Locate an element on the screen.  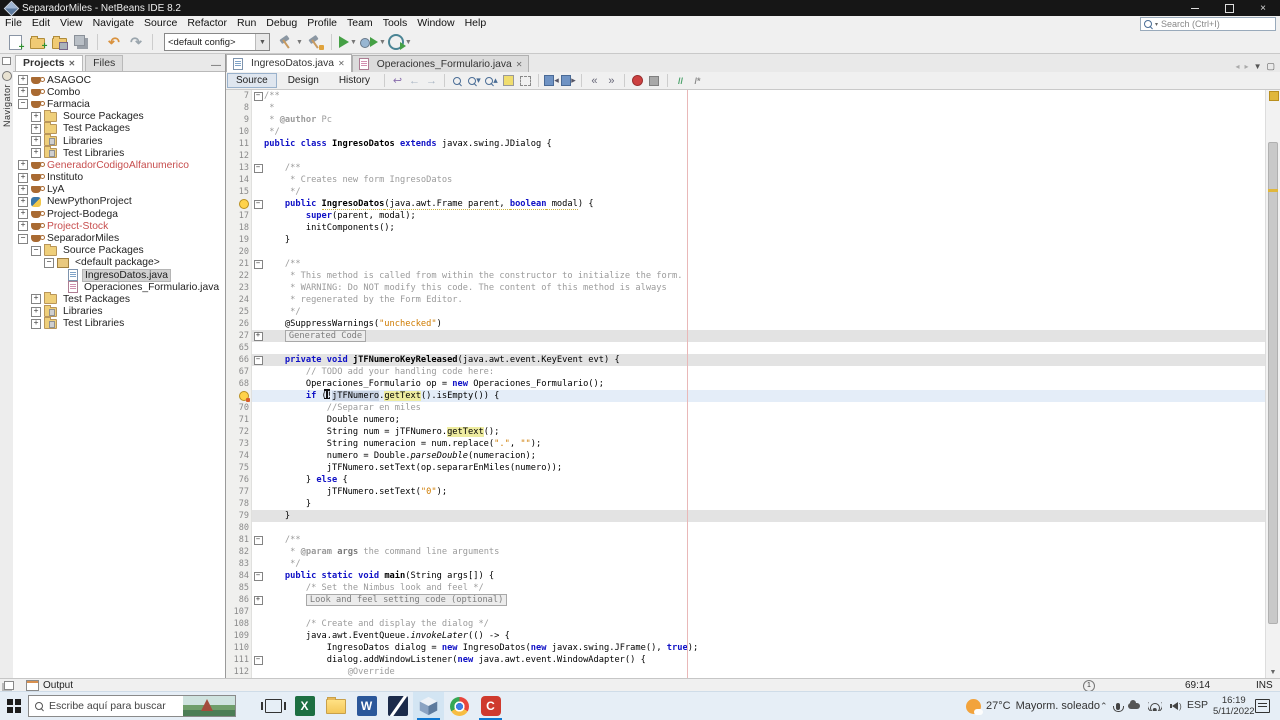
back-icon: ← is located at coordinates (414, 80).